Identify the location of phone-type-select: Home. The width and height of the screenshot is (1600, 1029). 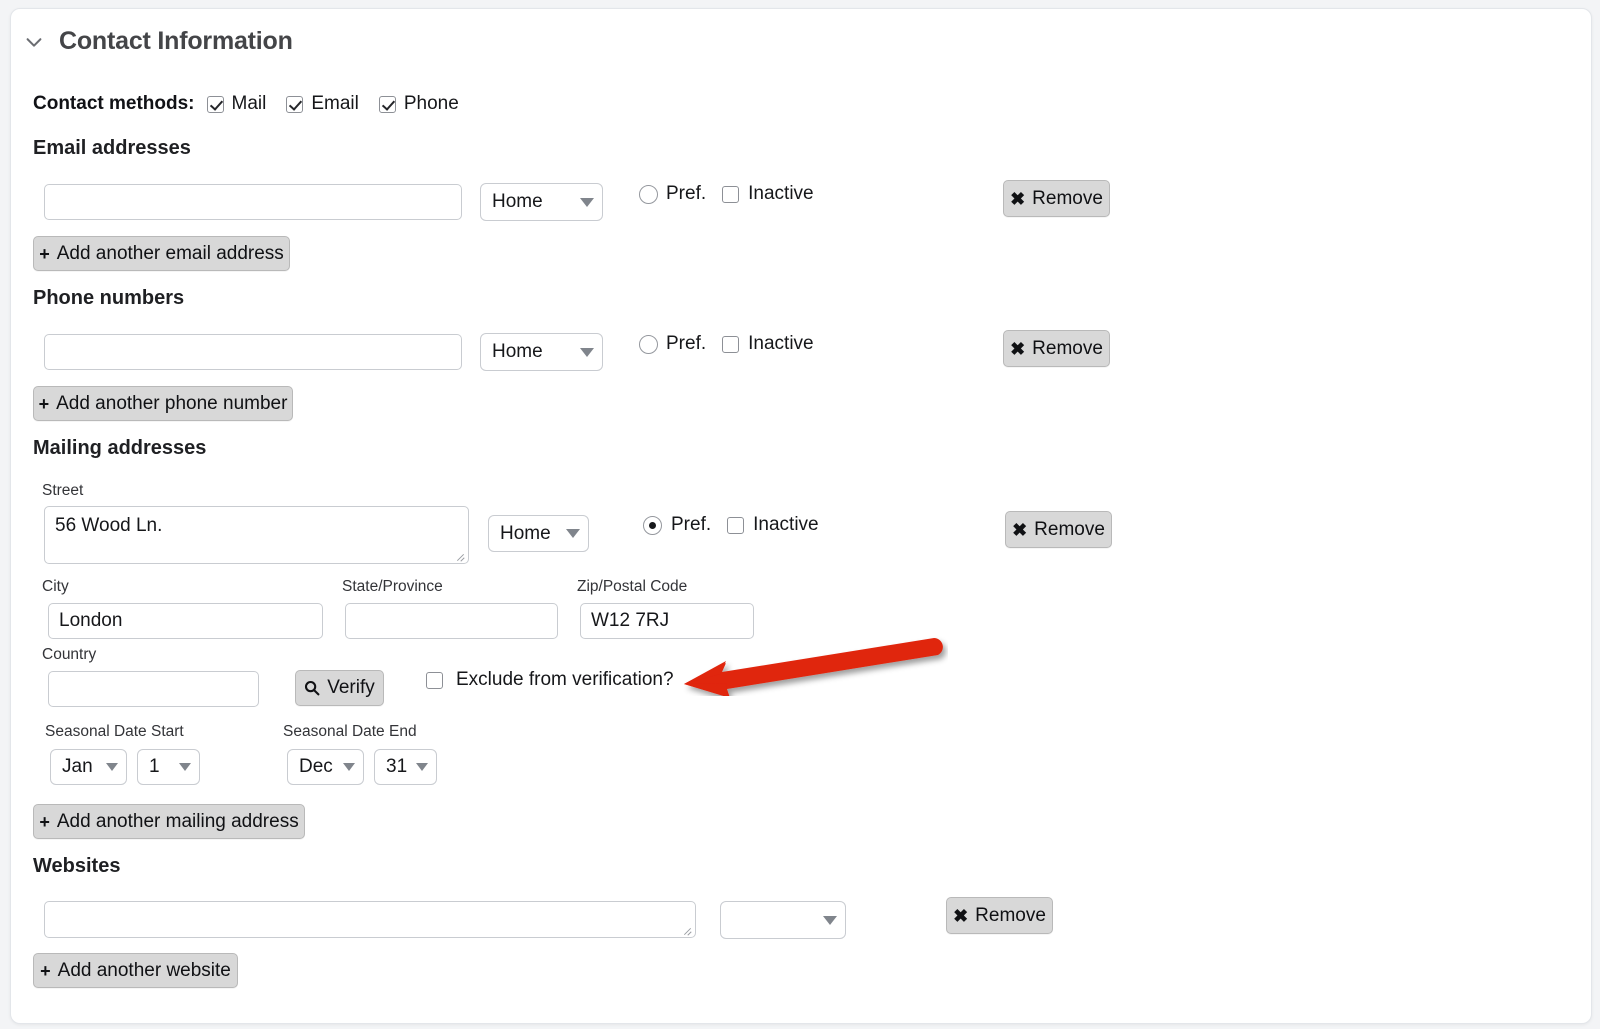
(541, 352).